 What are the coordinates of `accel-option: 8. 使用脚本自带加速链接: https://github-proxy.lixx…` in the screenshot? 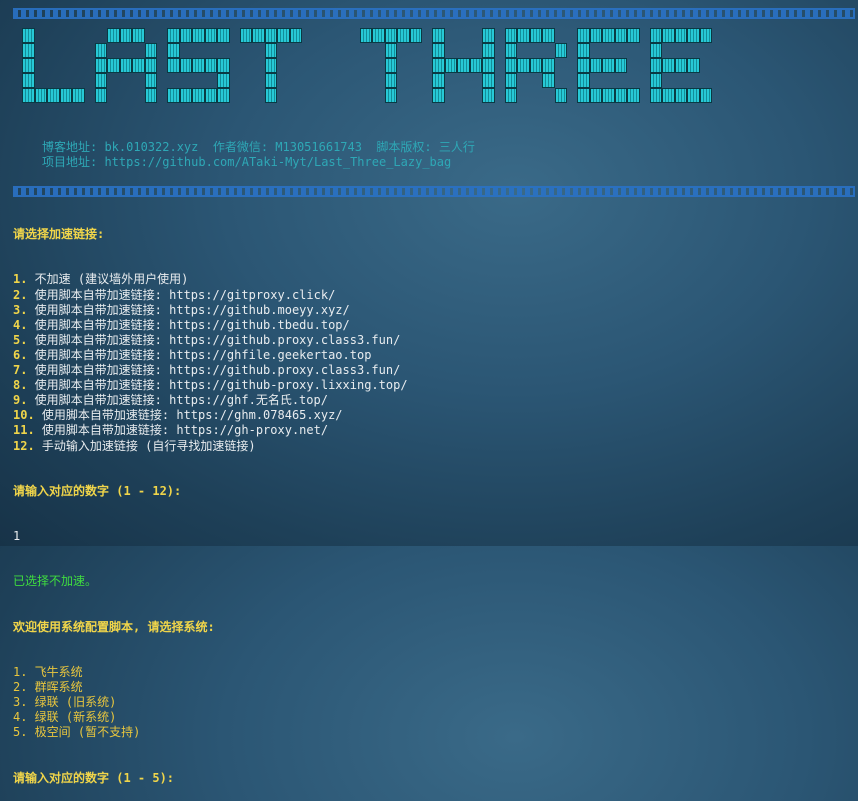 It's located at (433, 385).